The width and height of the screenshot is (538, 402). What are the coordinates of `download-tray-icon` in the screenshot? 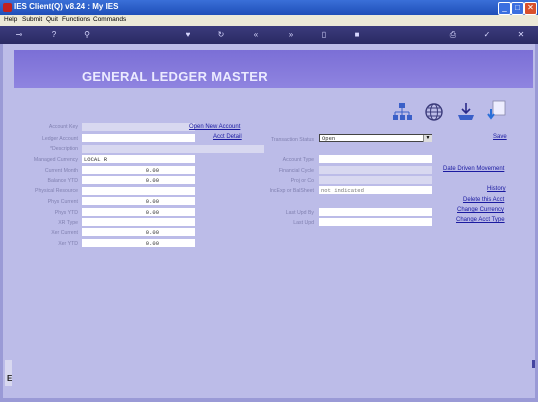 It's located at (466, 112).